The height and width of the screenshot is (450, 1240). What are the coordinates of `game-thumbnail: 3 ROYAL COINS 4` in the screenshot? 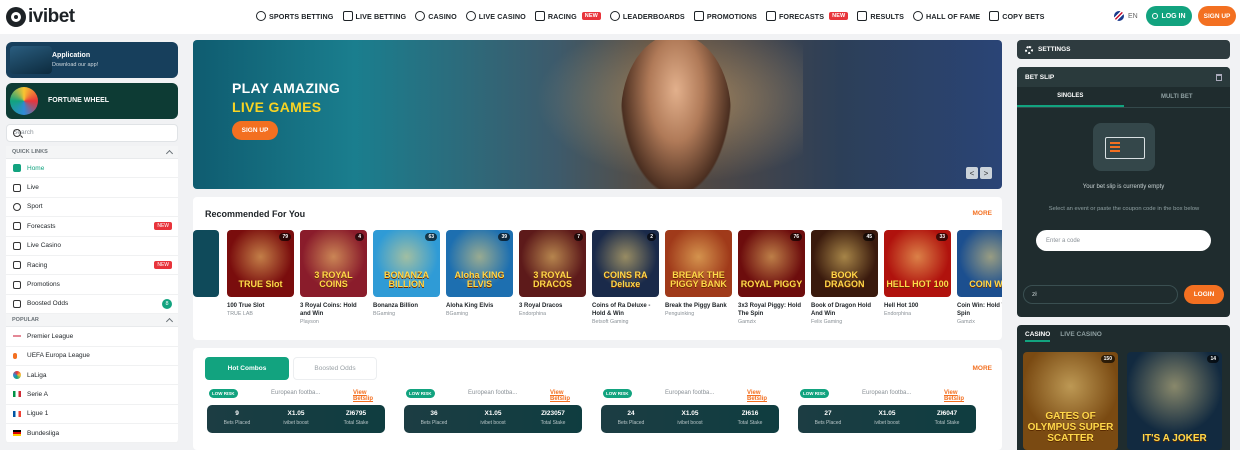 It's located at (333, 263).